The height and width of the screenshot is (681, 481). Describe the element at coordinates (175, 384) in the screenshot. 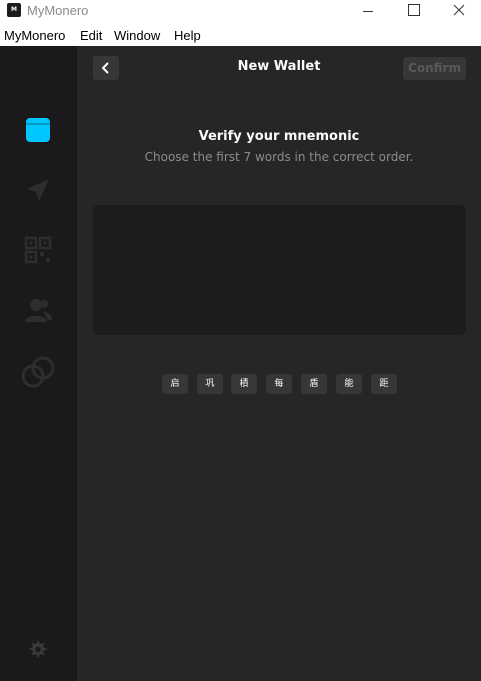

I see `word-chip: 启` at that location.